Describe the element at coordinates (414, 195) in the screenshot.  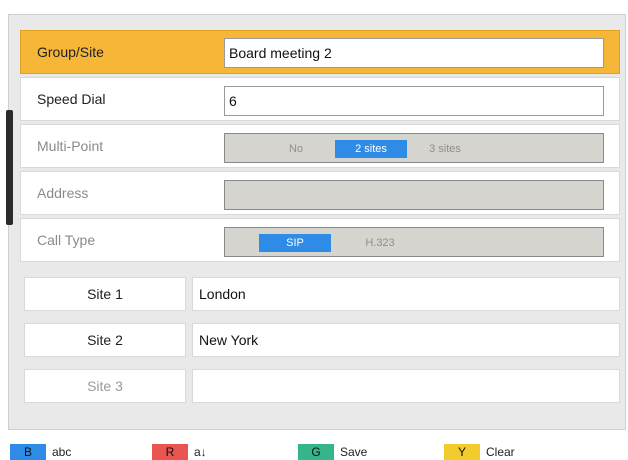
I see `address-input` at that location.